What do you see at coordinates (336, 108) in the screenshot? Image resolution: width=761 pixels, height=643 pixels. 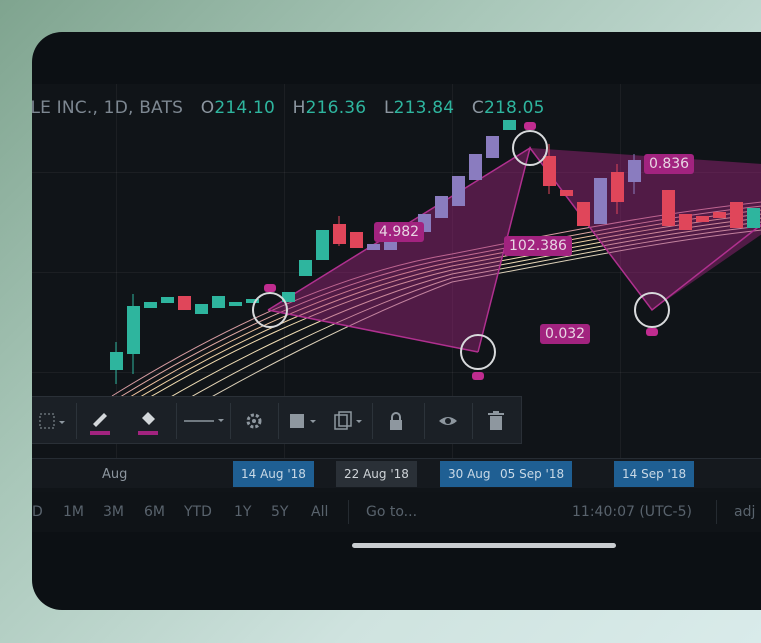 I see `high-value: 216.36` at bounding box center [336, 108].